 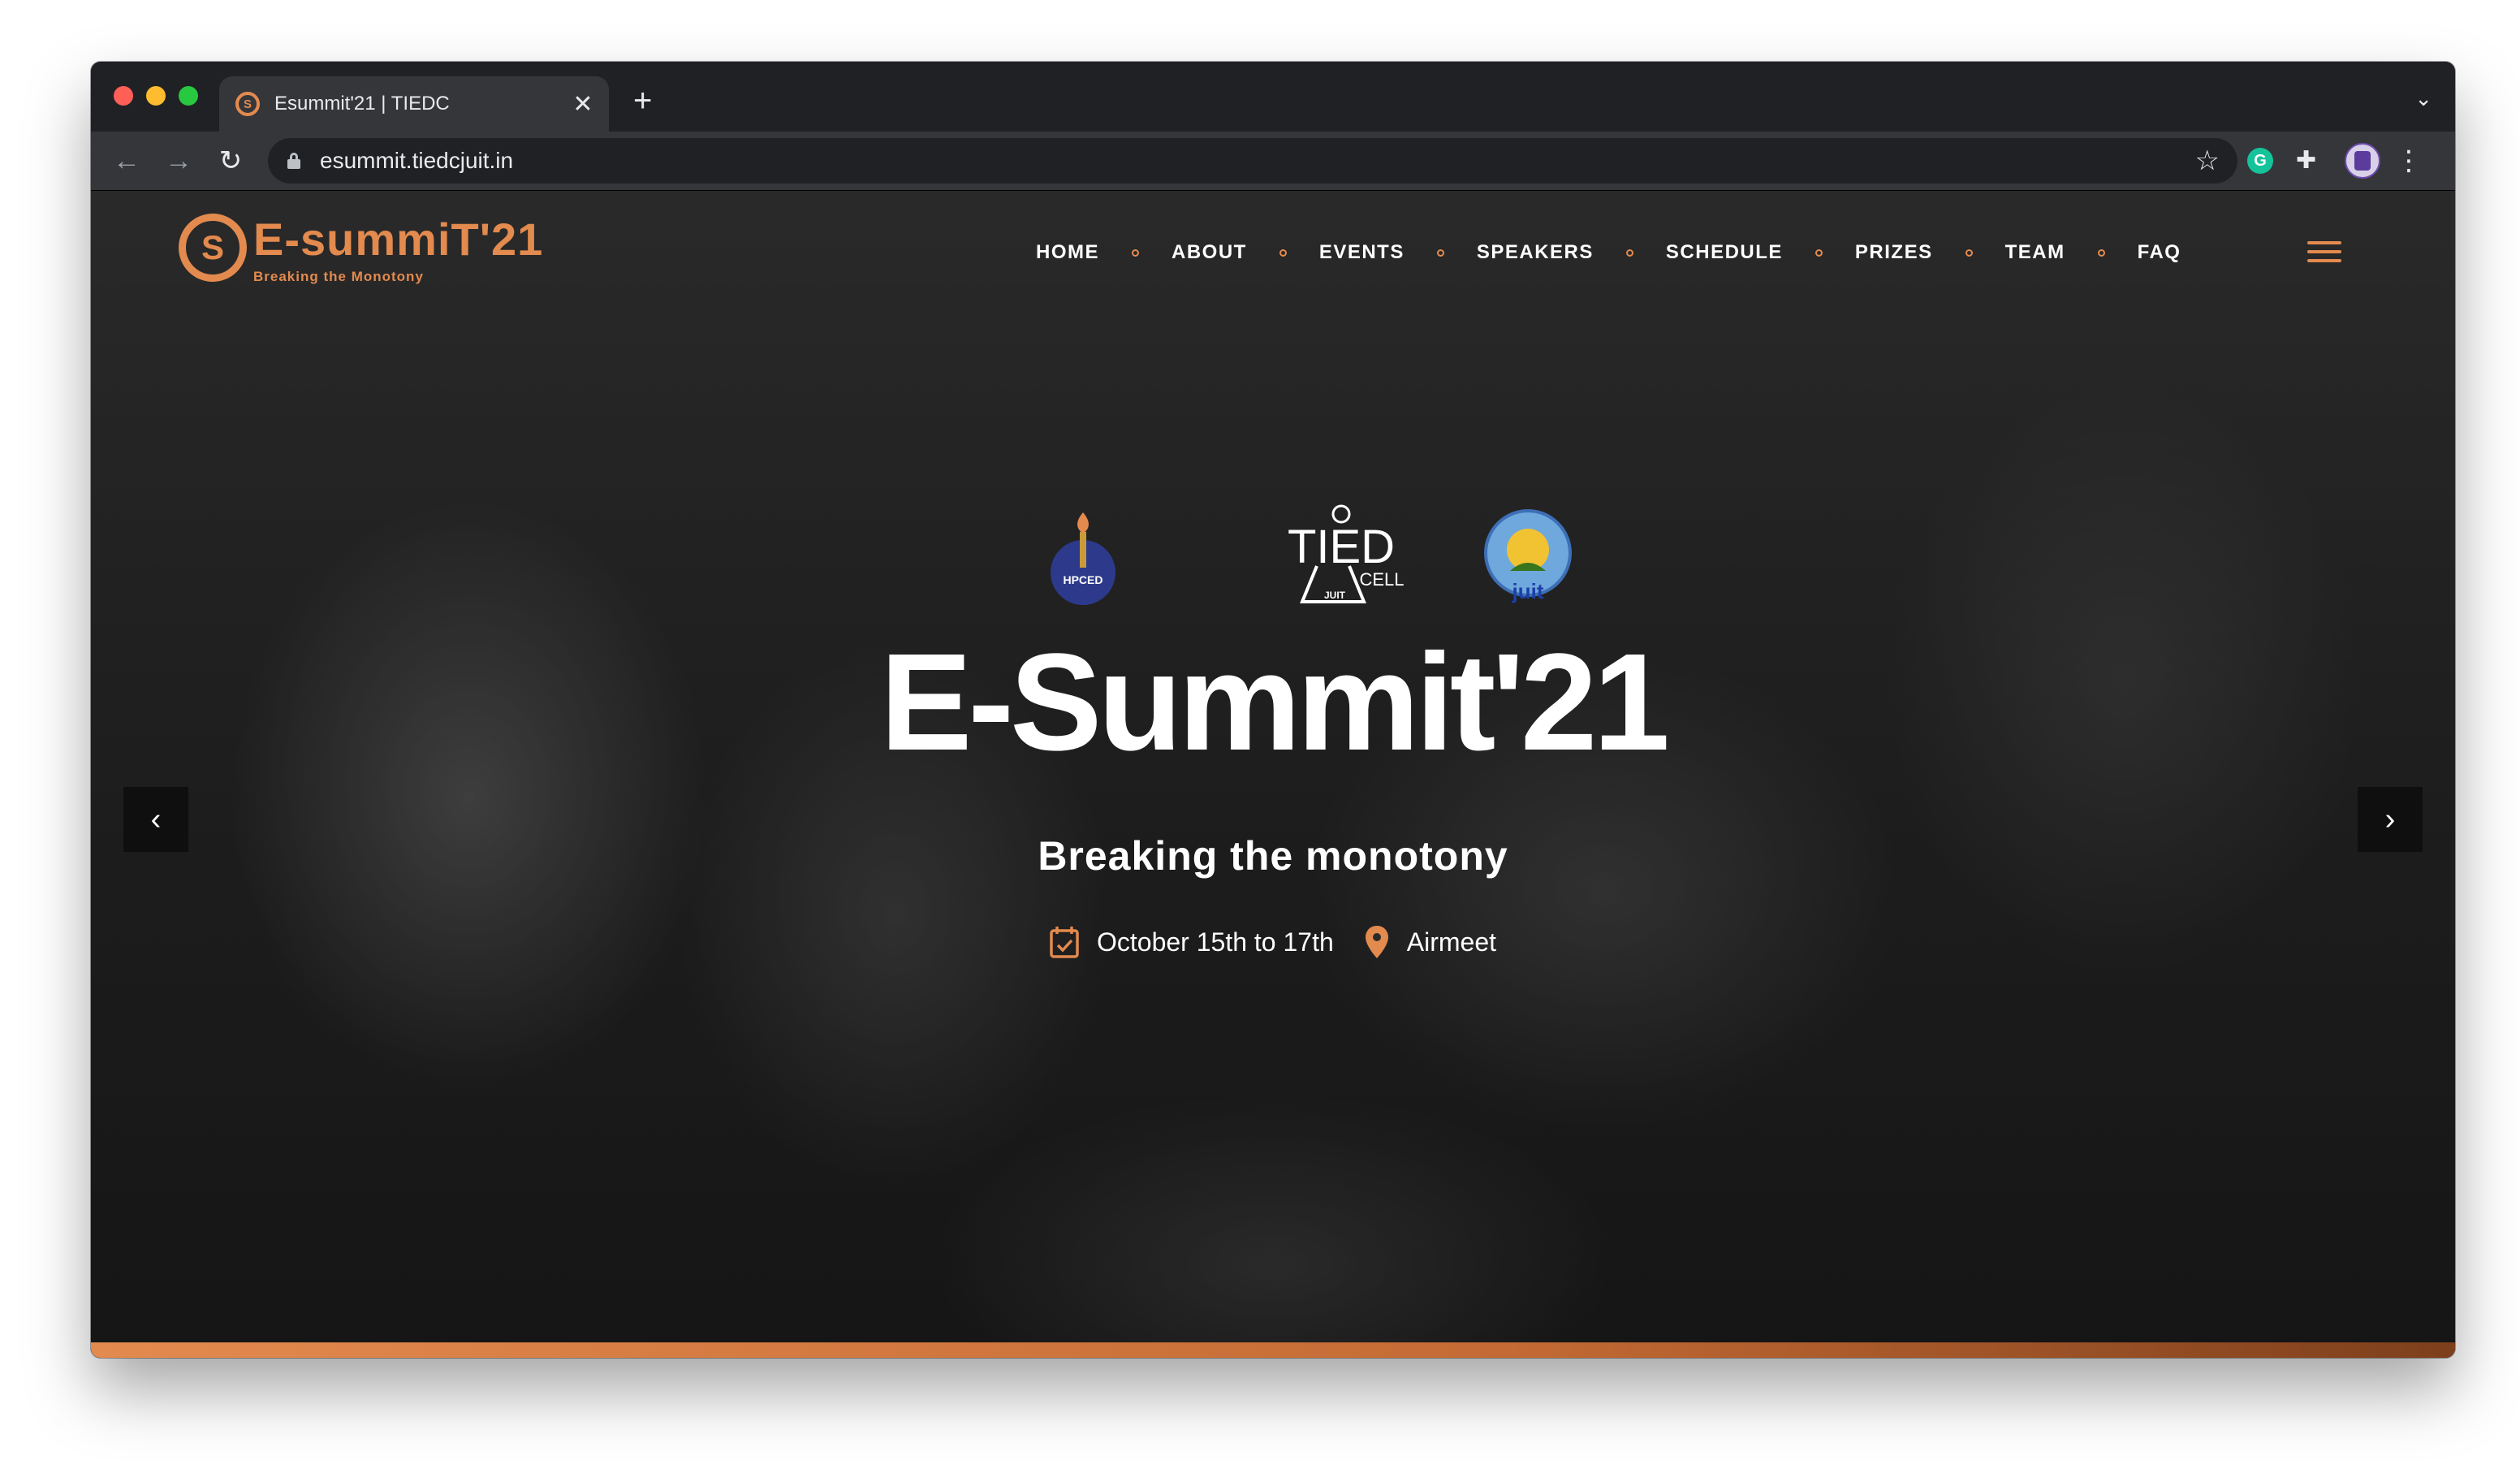 What do you see at coordinates (1381, 579) in the screenshot?
I see `tiedc-logo-subtext: CELL` at bounding box center [1381, 579].